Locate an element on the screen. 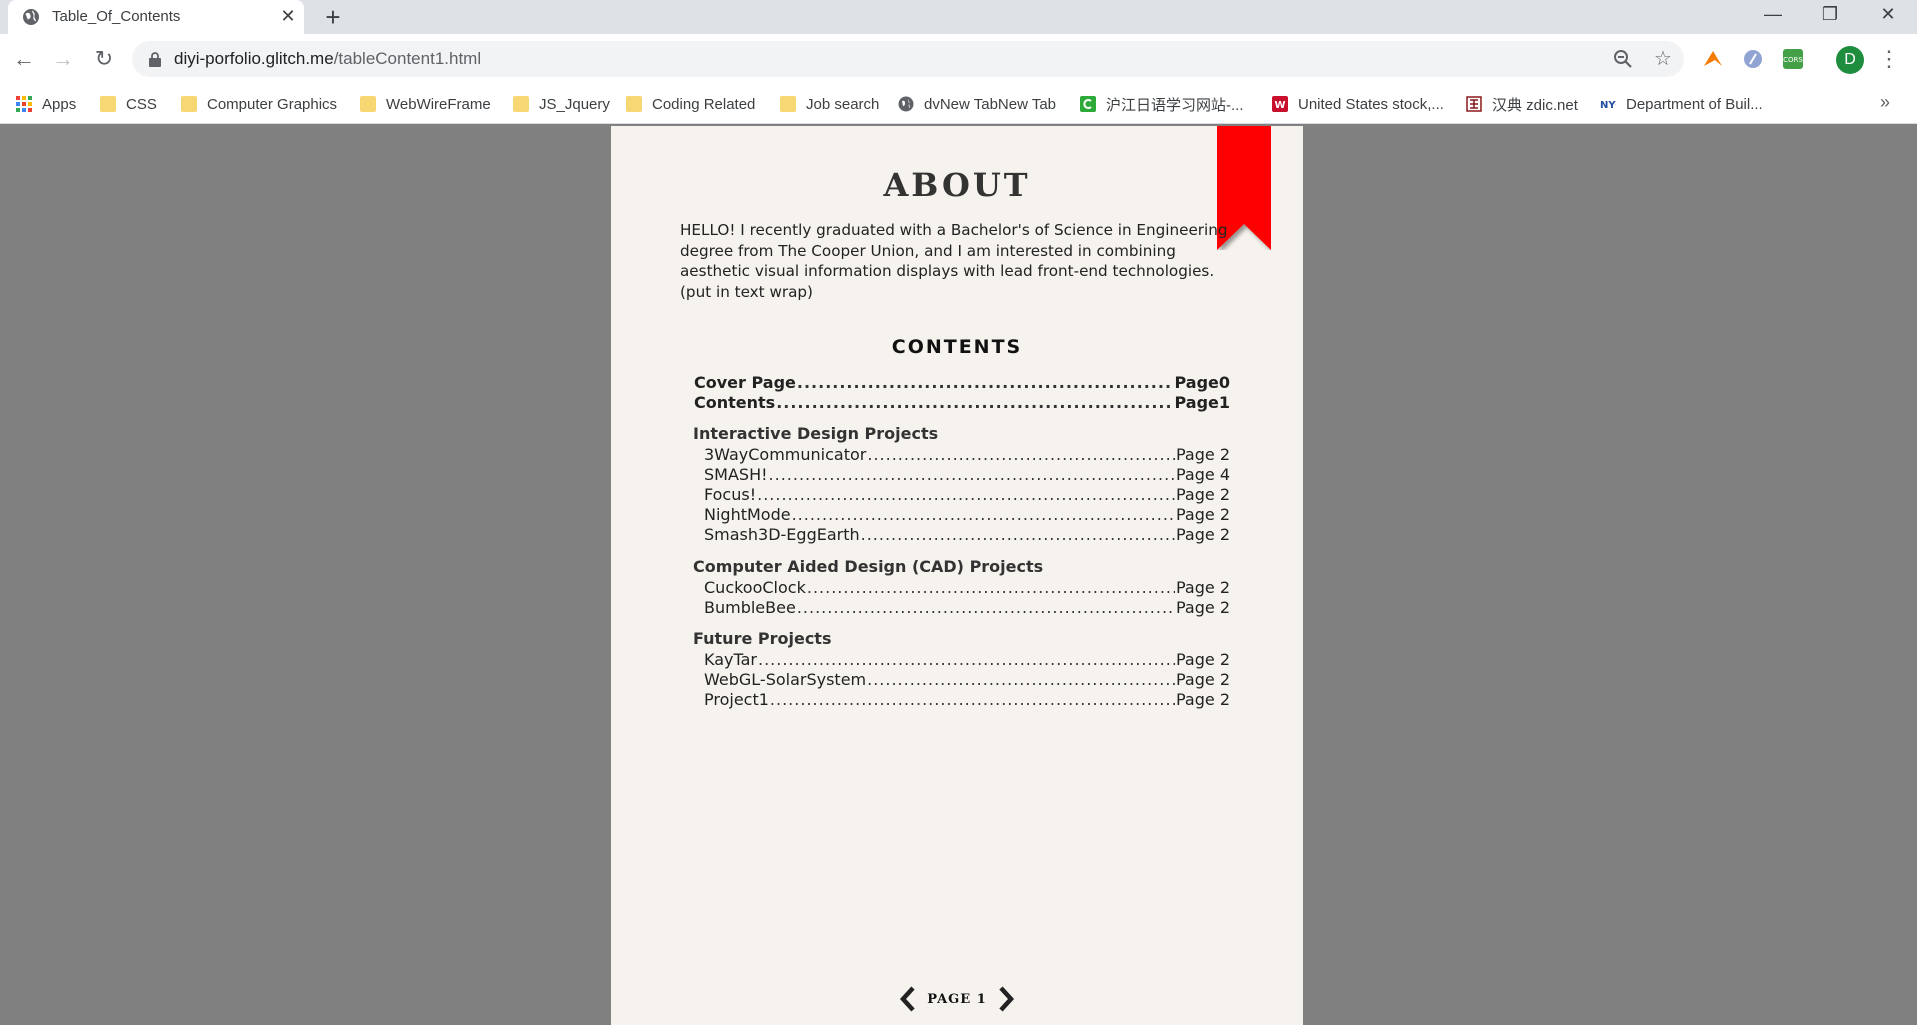 The width and height of the screenshot is (1917, 1025). bookmark-folder-js-jquery: JS_Jquery is located at coordinates (561, 104).